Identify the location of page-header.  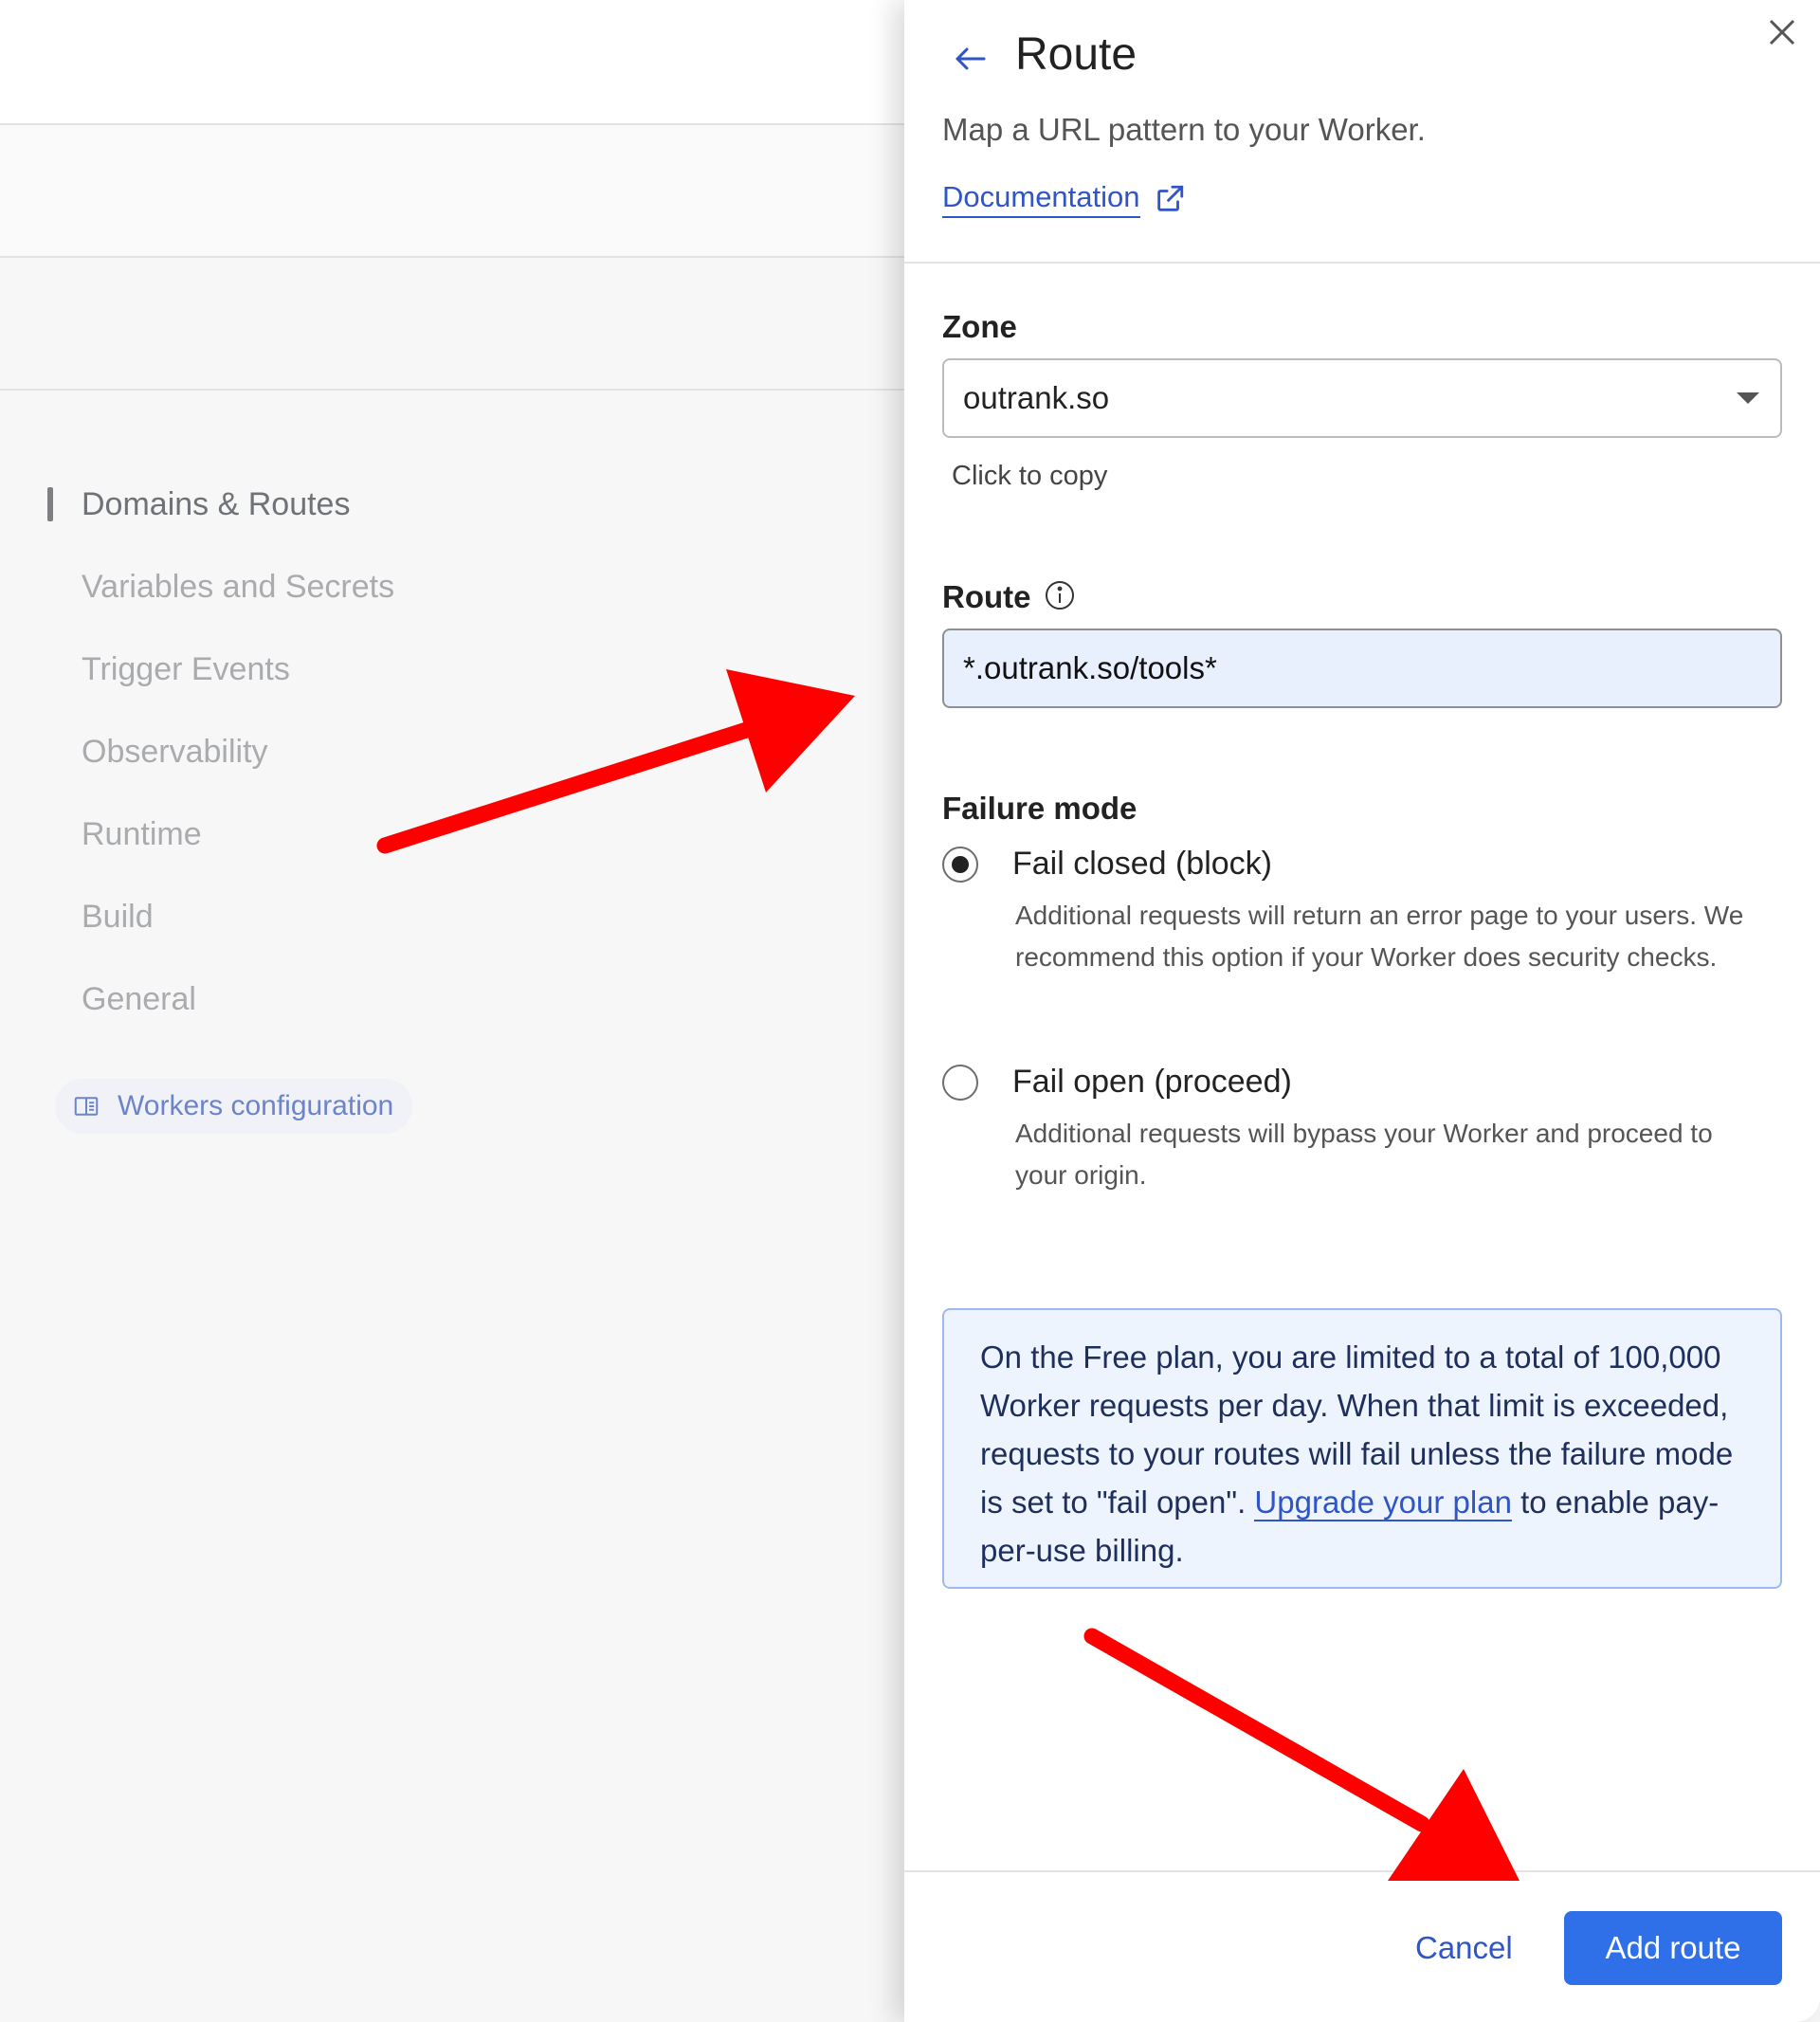
(455, 61).